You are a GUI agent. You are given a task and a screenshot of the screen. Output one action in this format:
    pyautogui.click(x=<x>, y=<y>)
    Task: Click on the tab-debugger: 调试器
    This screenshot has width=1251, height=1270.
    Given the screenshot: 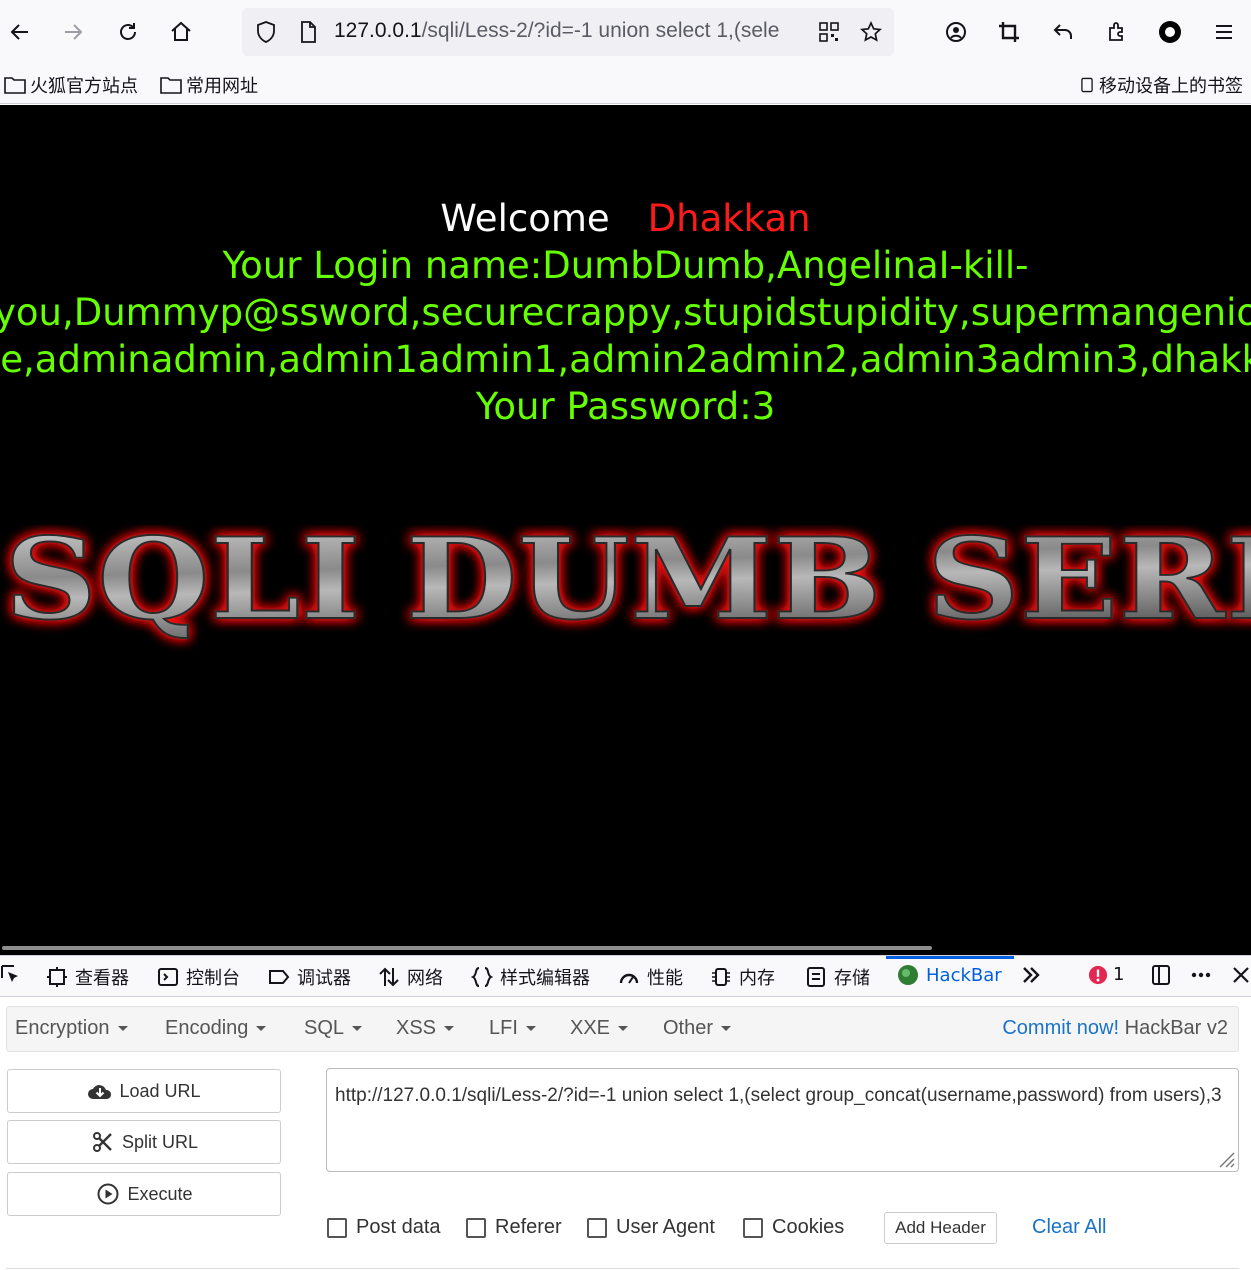 What is the action you would take?
    pyautogui.click(x=309, y=977)
    